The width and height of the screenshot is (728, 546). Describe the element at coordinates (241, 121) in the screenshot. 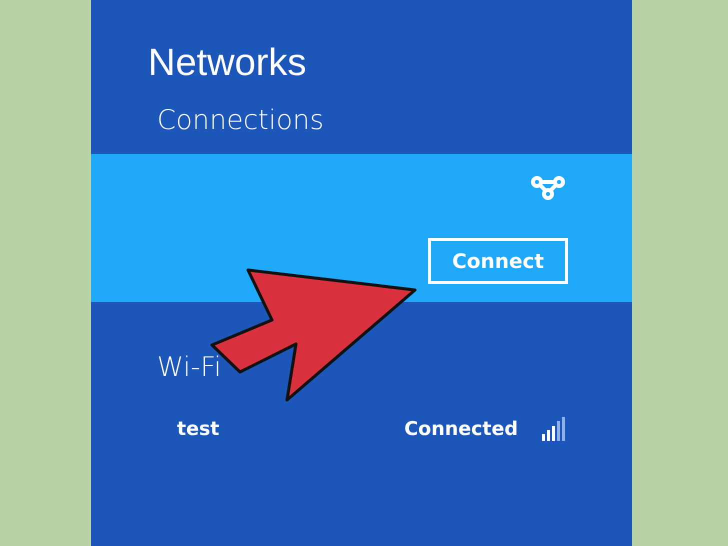

I see `section-heading: Connections` at that location.